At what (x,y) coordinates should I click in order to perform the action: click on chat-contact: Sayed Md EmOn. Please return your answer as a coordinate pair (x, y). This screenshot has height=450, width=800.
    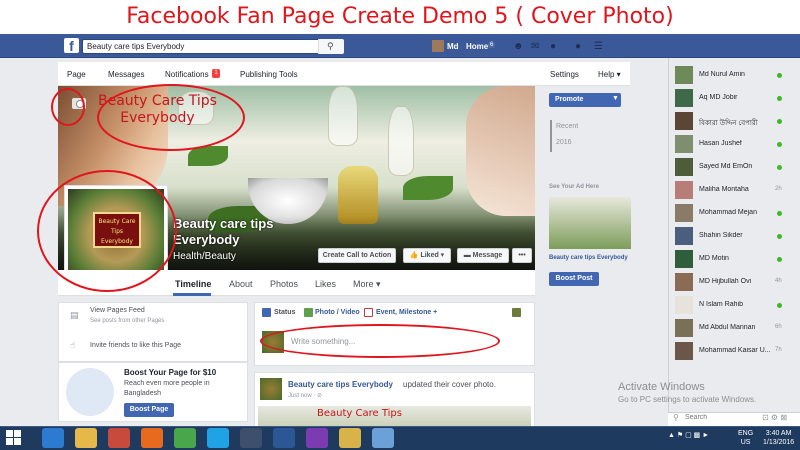
    Looking at the image, I should click on (735, 167).